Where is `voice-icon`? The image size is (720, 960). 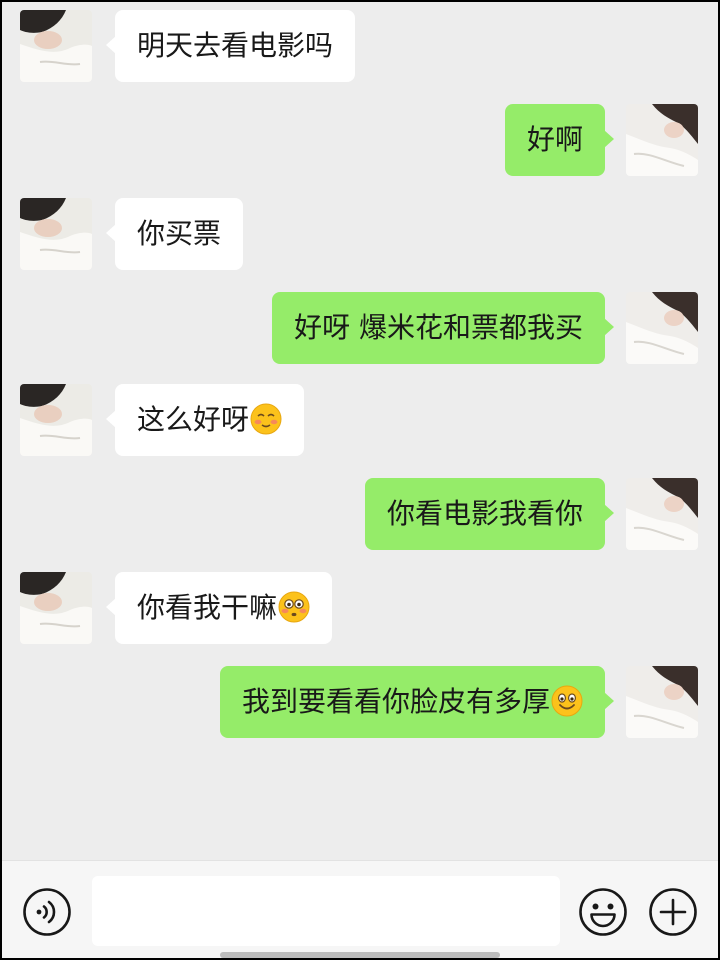
voice-icon is located at coordinates (47, 912).